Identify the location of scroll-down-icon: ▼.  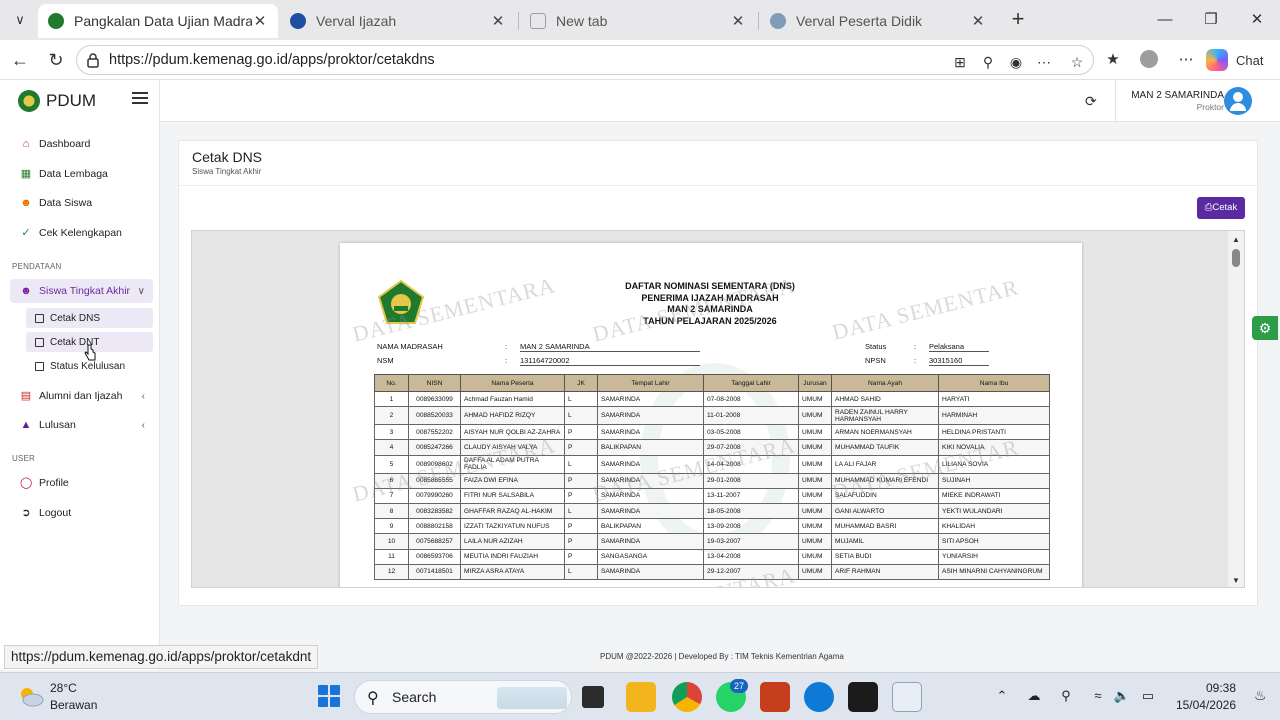
(1236, 580).